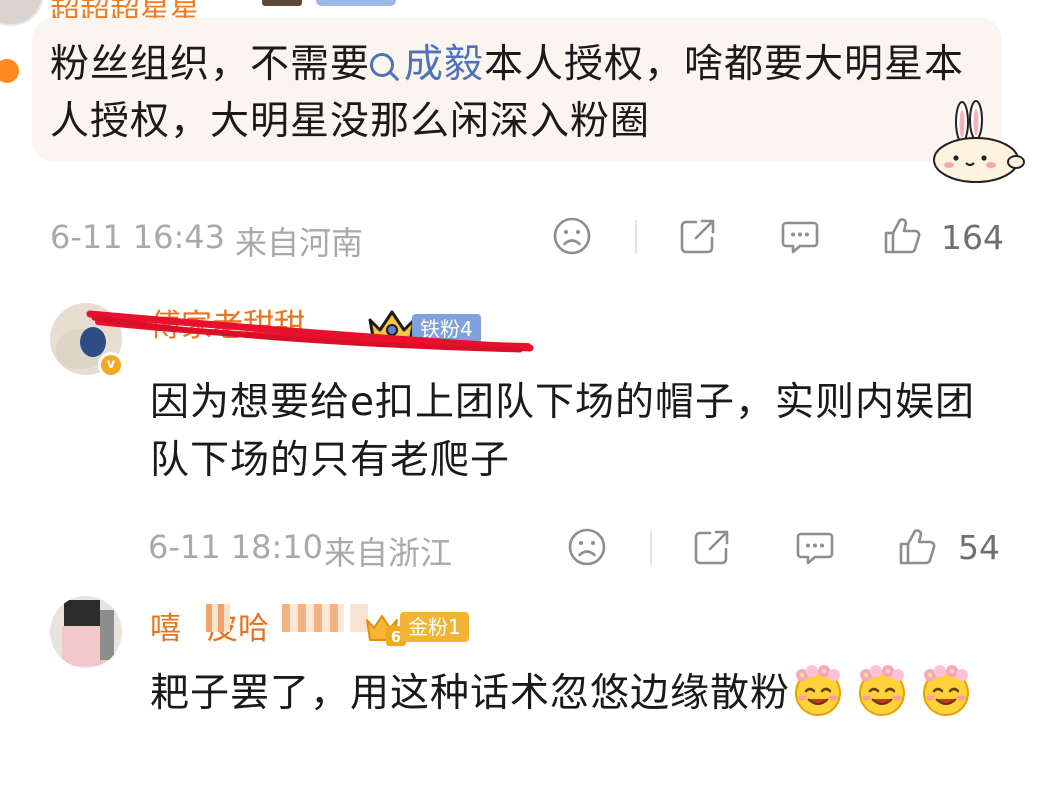 This screenshot has width=1046, height=805. I want to click on fan-level-badge, so click(356, 3).